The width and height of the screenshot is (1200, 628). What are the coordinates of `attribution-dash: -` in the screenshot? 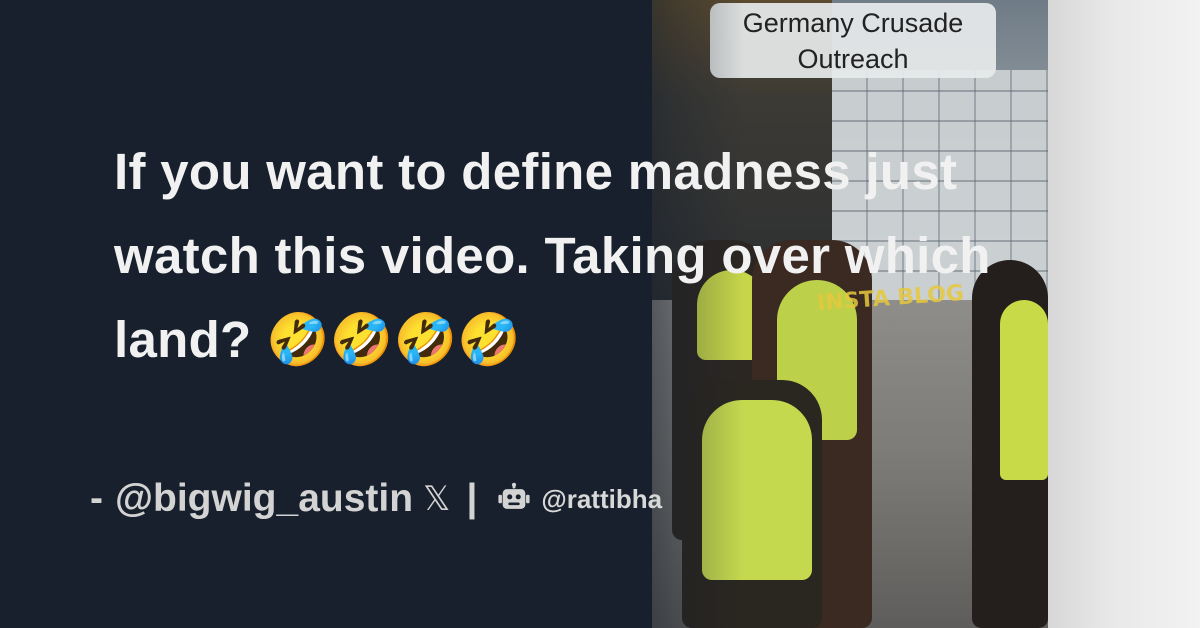 It's located at (96, 498).